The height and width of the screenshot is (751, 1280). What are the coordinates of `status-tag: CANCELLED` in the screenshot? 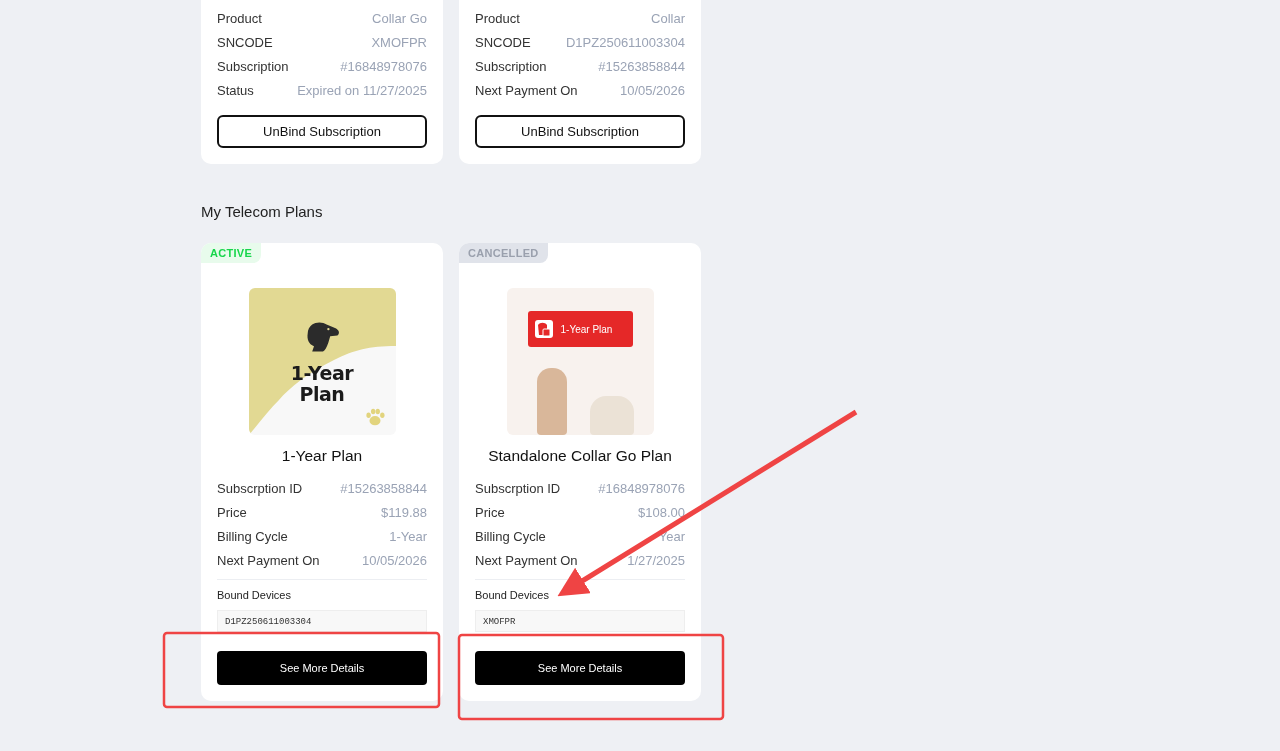 It's located at (503, 253).